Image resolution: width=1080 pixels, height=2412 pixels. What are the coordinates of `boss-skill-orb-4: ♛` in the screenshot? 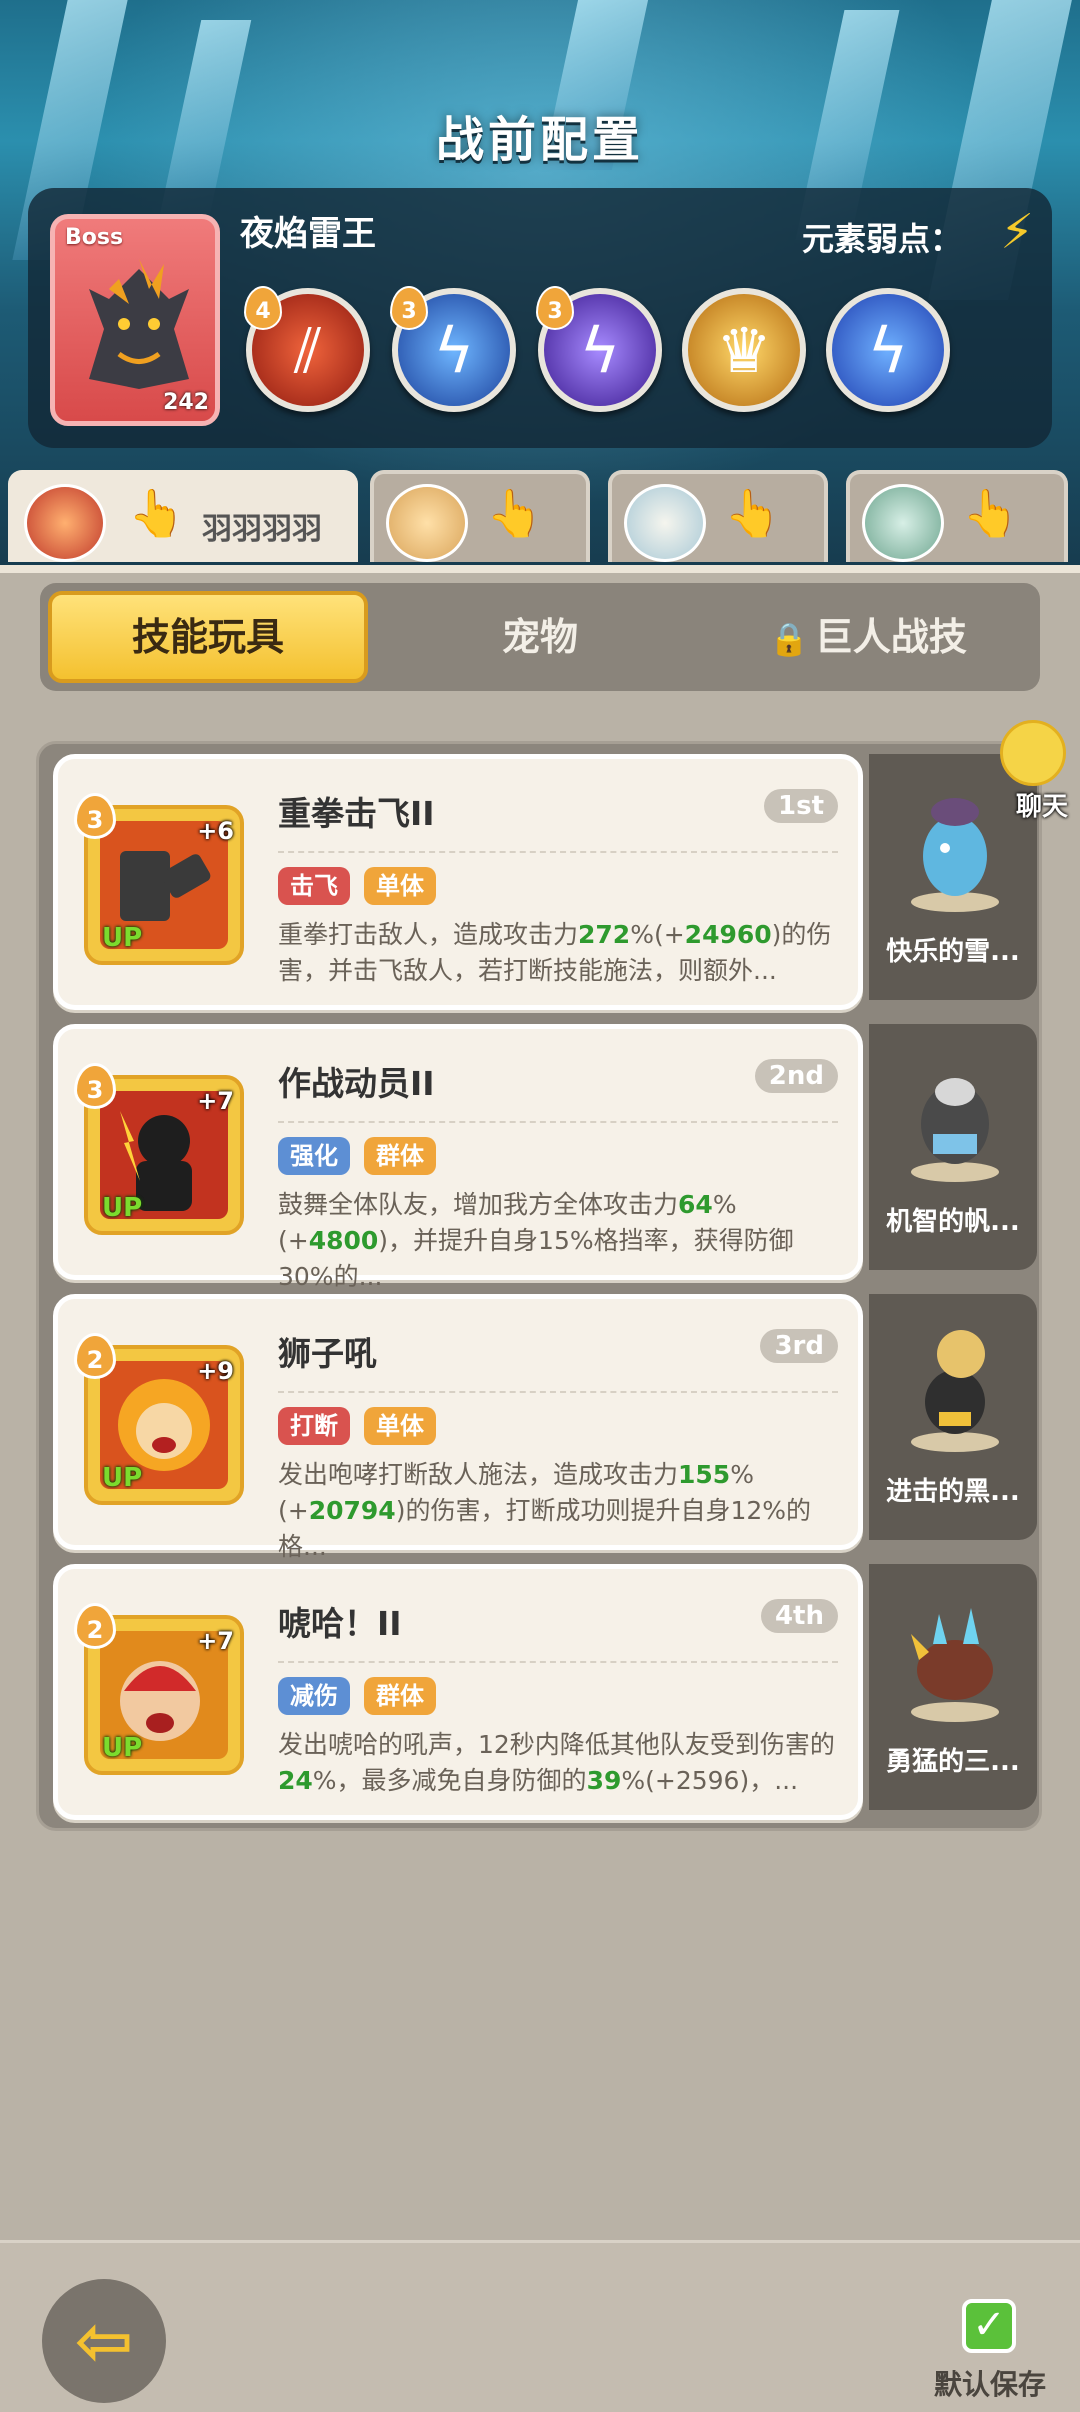 It's located at (744, 350).